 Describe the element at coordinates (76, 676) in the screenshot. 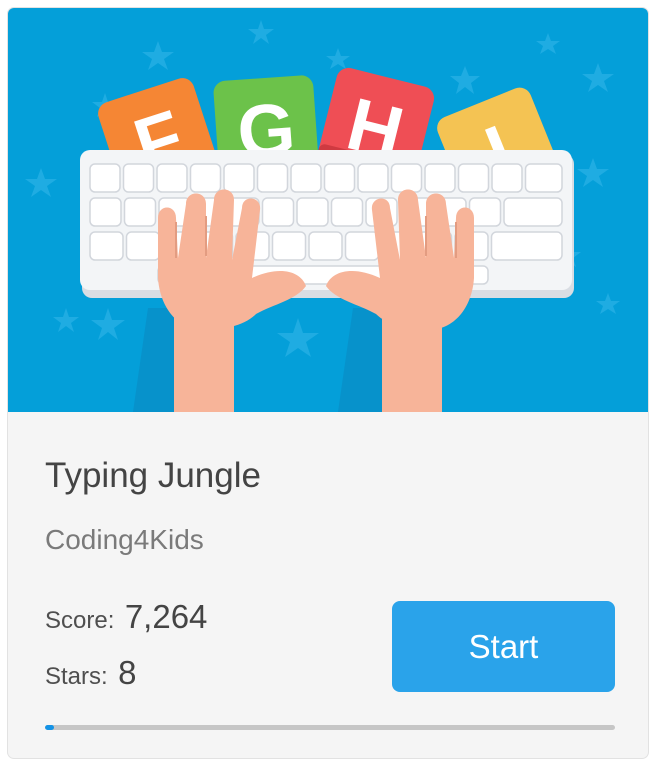

I see `stars-label: Stars:` at that location.